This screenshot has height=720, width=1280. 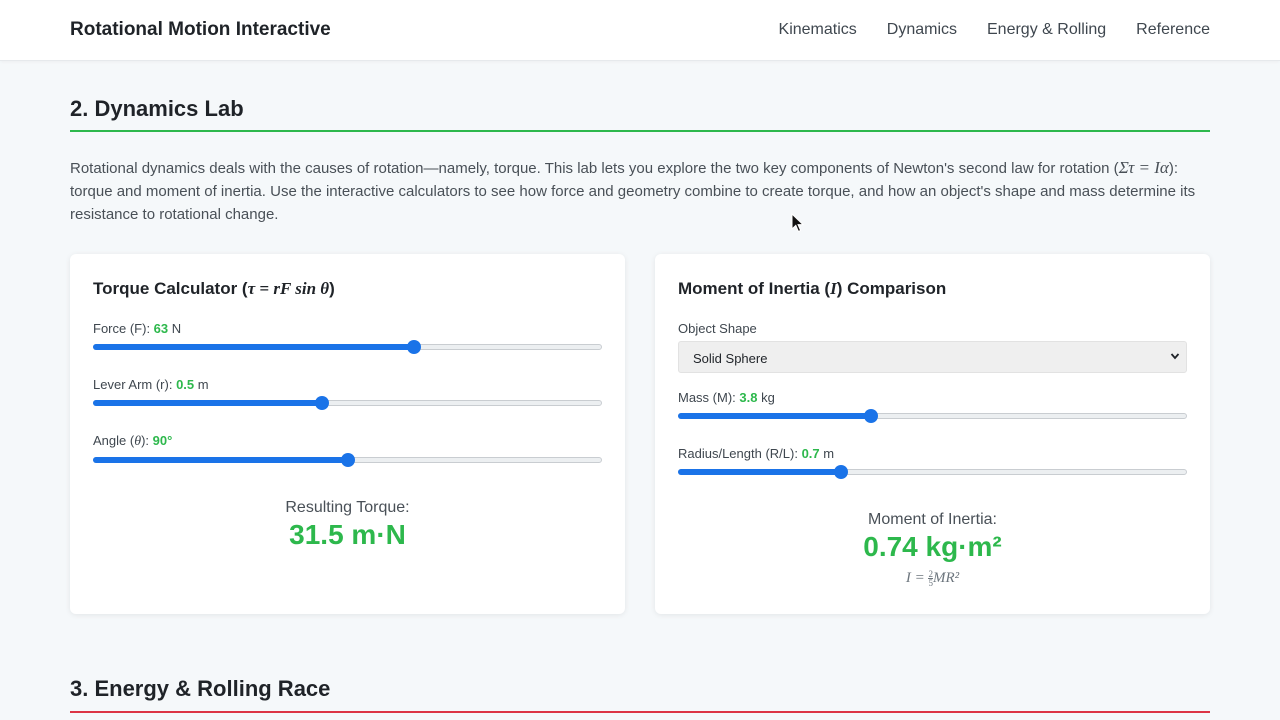 I want to click on lever-value: 0.5, so click(x=185, y=384).